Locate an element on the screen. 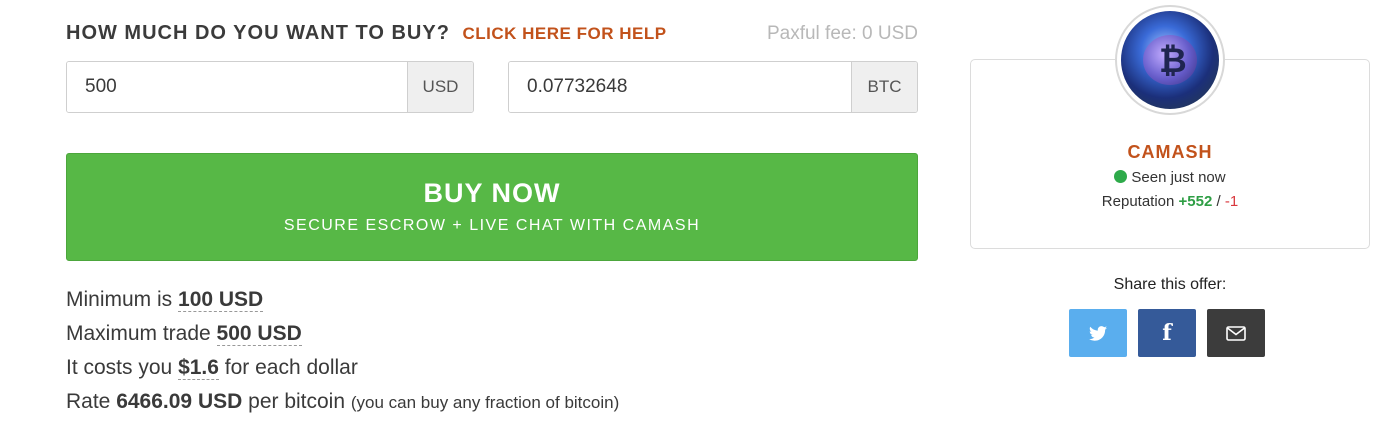 This screenshot has width=1400, height=424. bitcoin-glyph-icon: ₿ is located at coordinates (1173, 61).